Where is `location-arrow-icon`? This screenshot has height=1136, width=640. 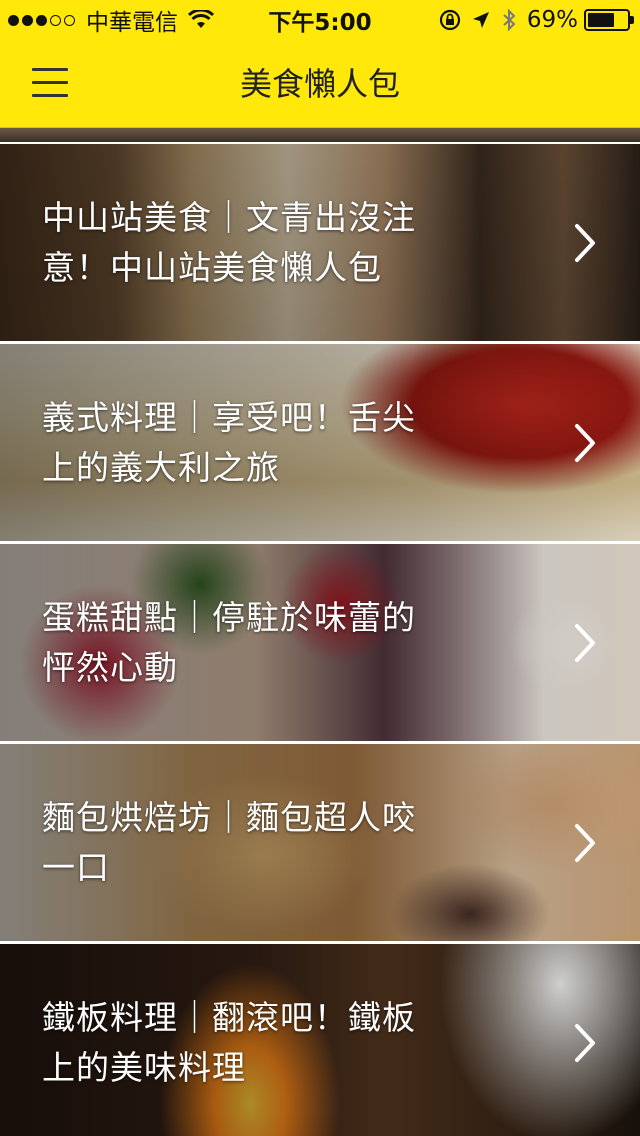
location-arrow-icon is located at coordinates (480, 20).